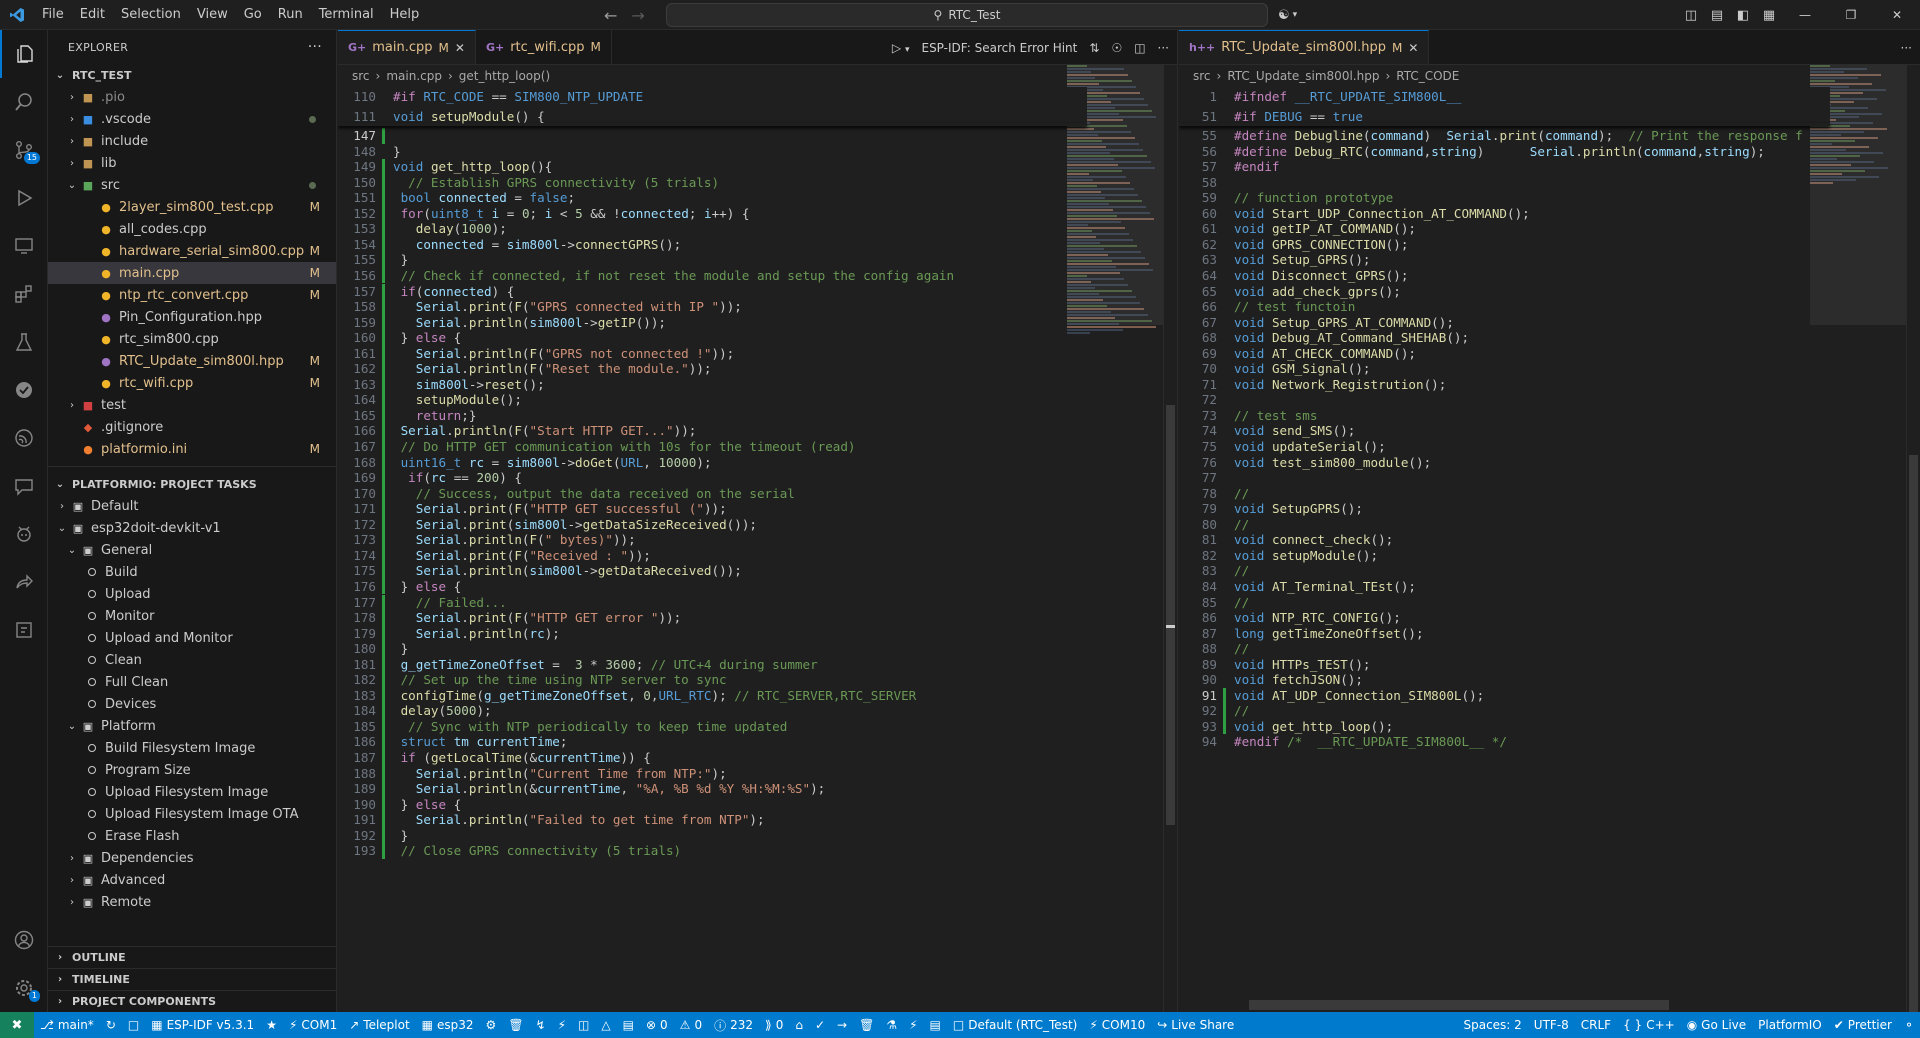 The height and width of the screenshot is (1038, 1920). What do you see at coordinates (1139, 48) in the screenshot?
I see `split-editor-icon: ◫` at bounding box center [1139, 48].